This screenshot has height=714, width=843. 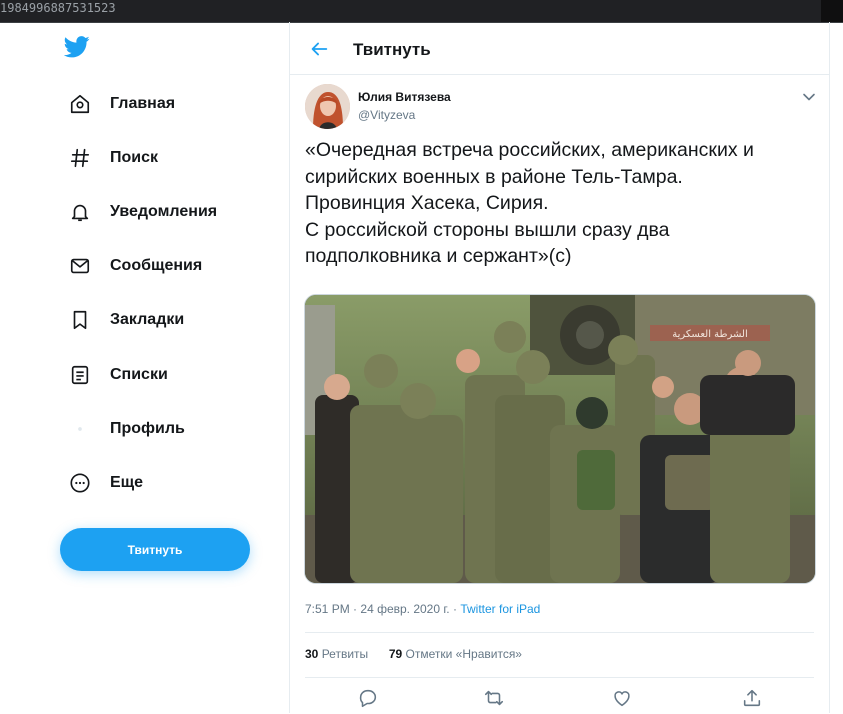 What do you see at coordinates (139, 374) in the screenshot?
I see `sidebar-item-label: Списки` at bounding box center [139, 374].